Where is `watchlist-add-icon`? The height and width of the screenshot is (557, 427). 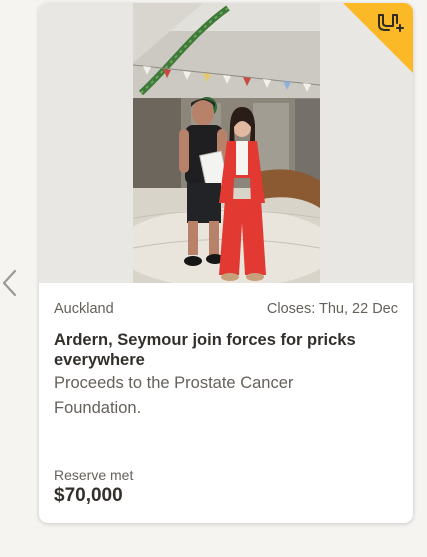
watchlist-add-icon is located at coordinates (378, 38).